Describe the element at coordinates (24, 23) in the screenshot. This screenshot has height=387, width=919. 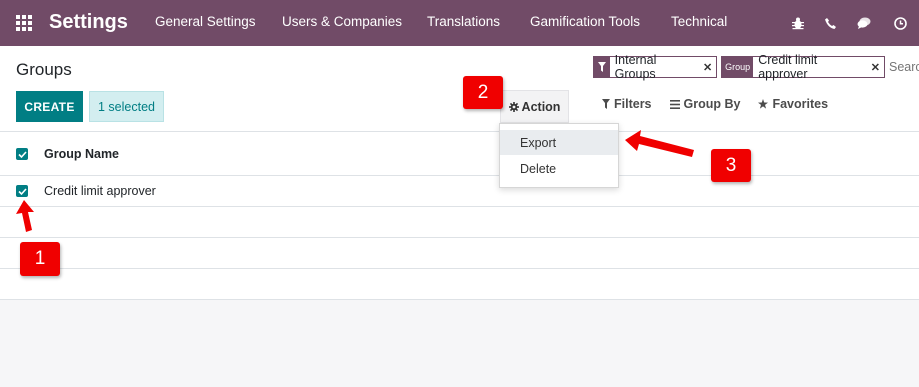
I see `apps-menu-icon` at that location.